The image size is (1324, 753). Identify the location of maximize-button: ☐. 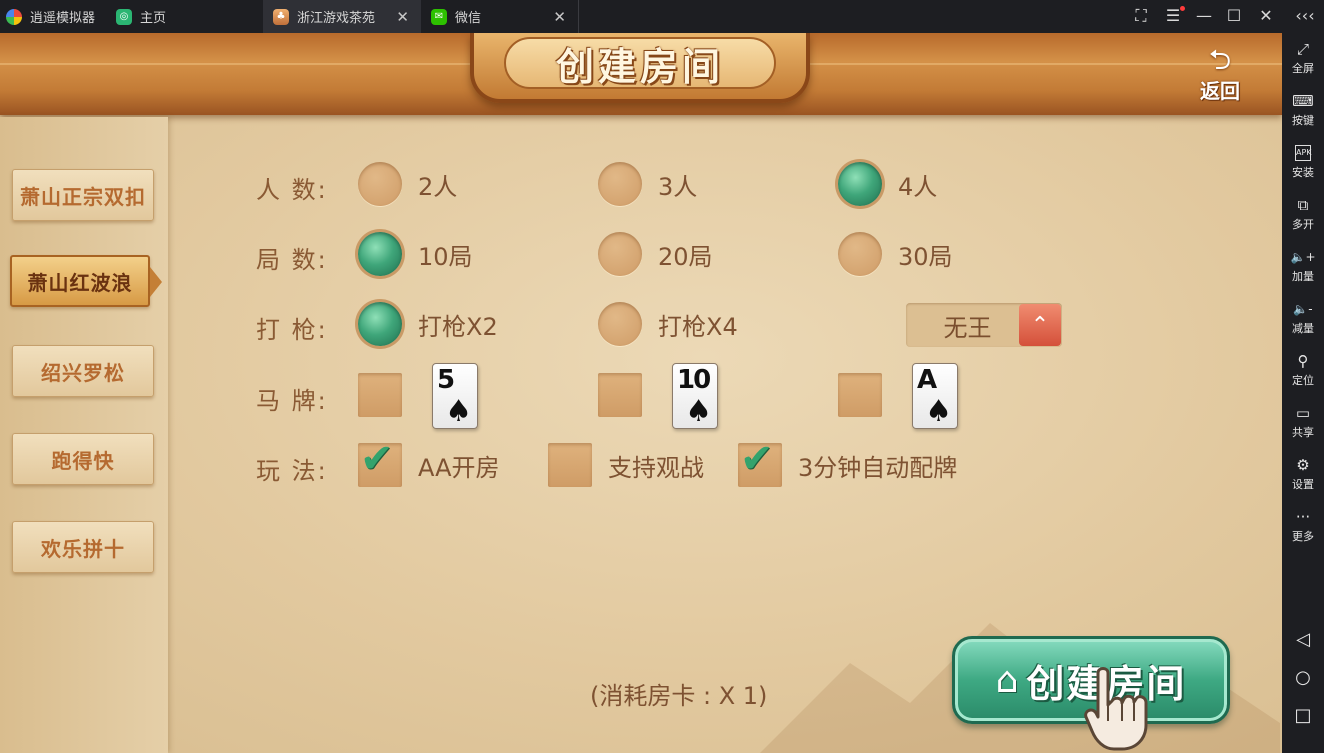
(1234, 15).